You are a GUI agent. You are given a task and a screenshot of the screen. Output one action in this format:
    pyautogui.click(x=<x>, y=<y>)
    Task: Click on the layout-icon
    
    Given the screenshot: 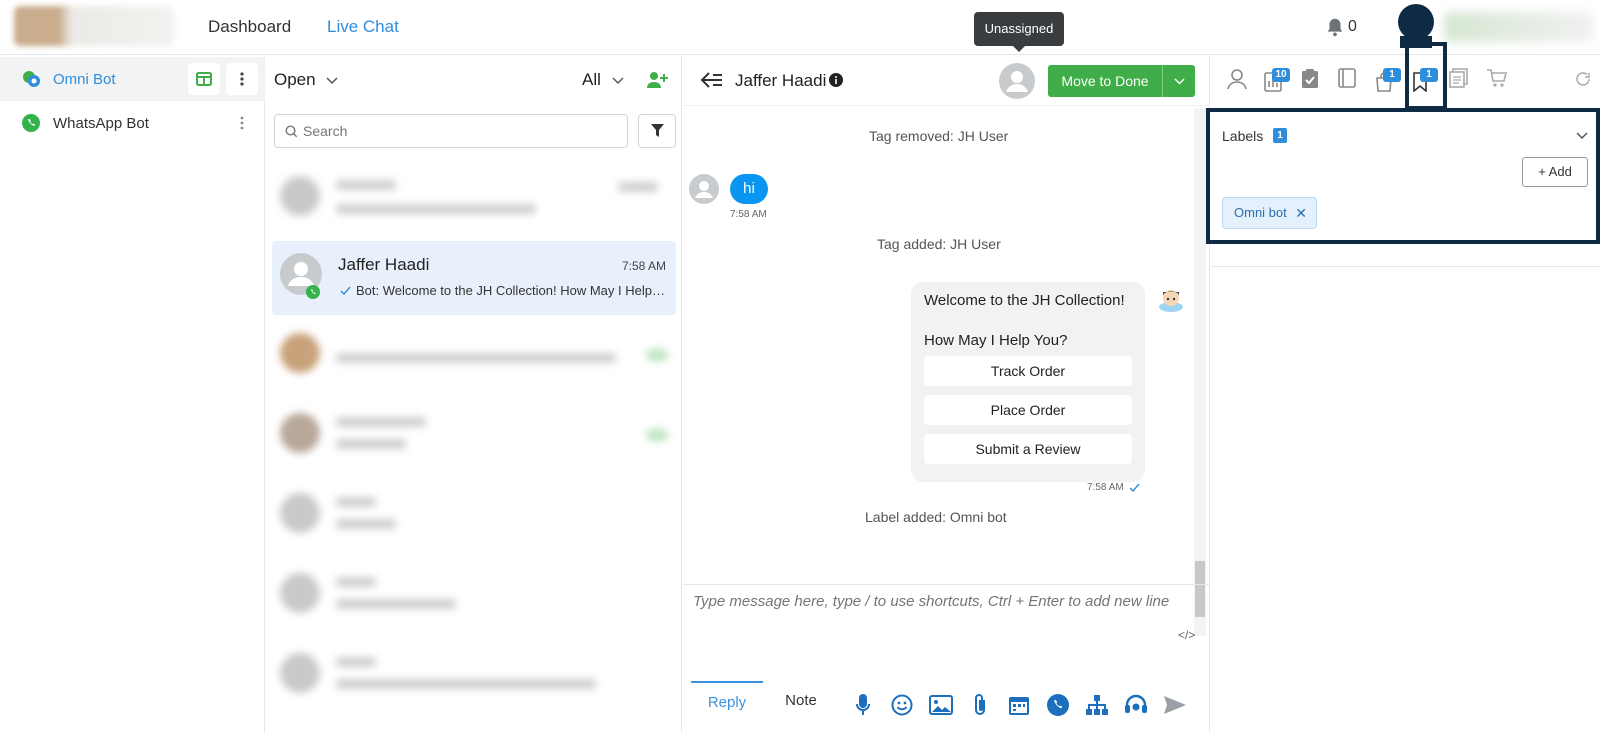 What is the action you would take?
    pyautogui.click(x=204, y=79)
    